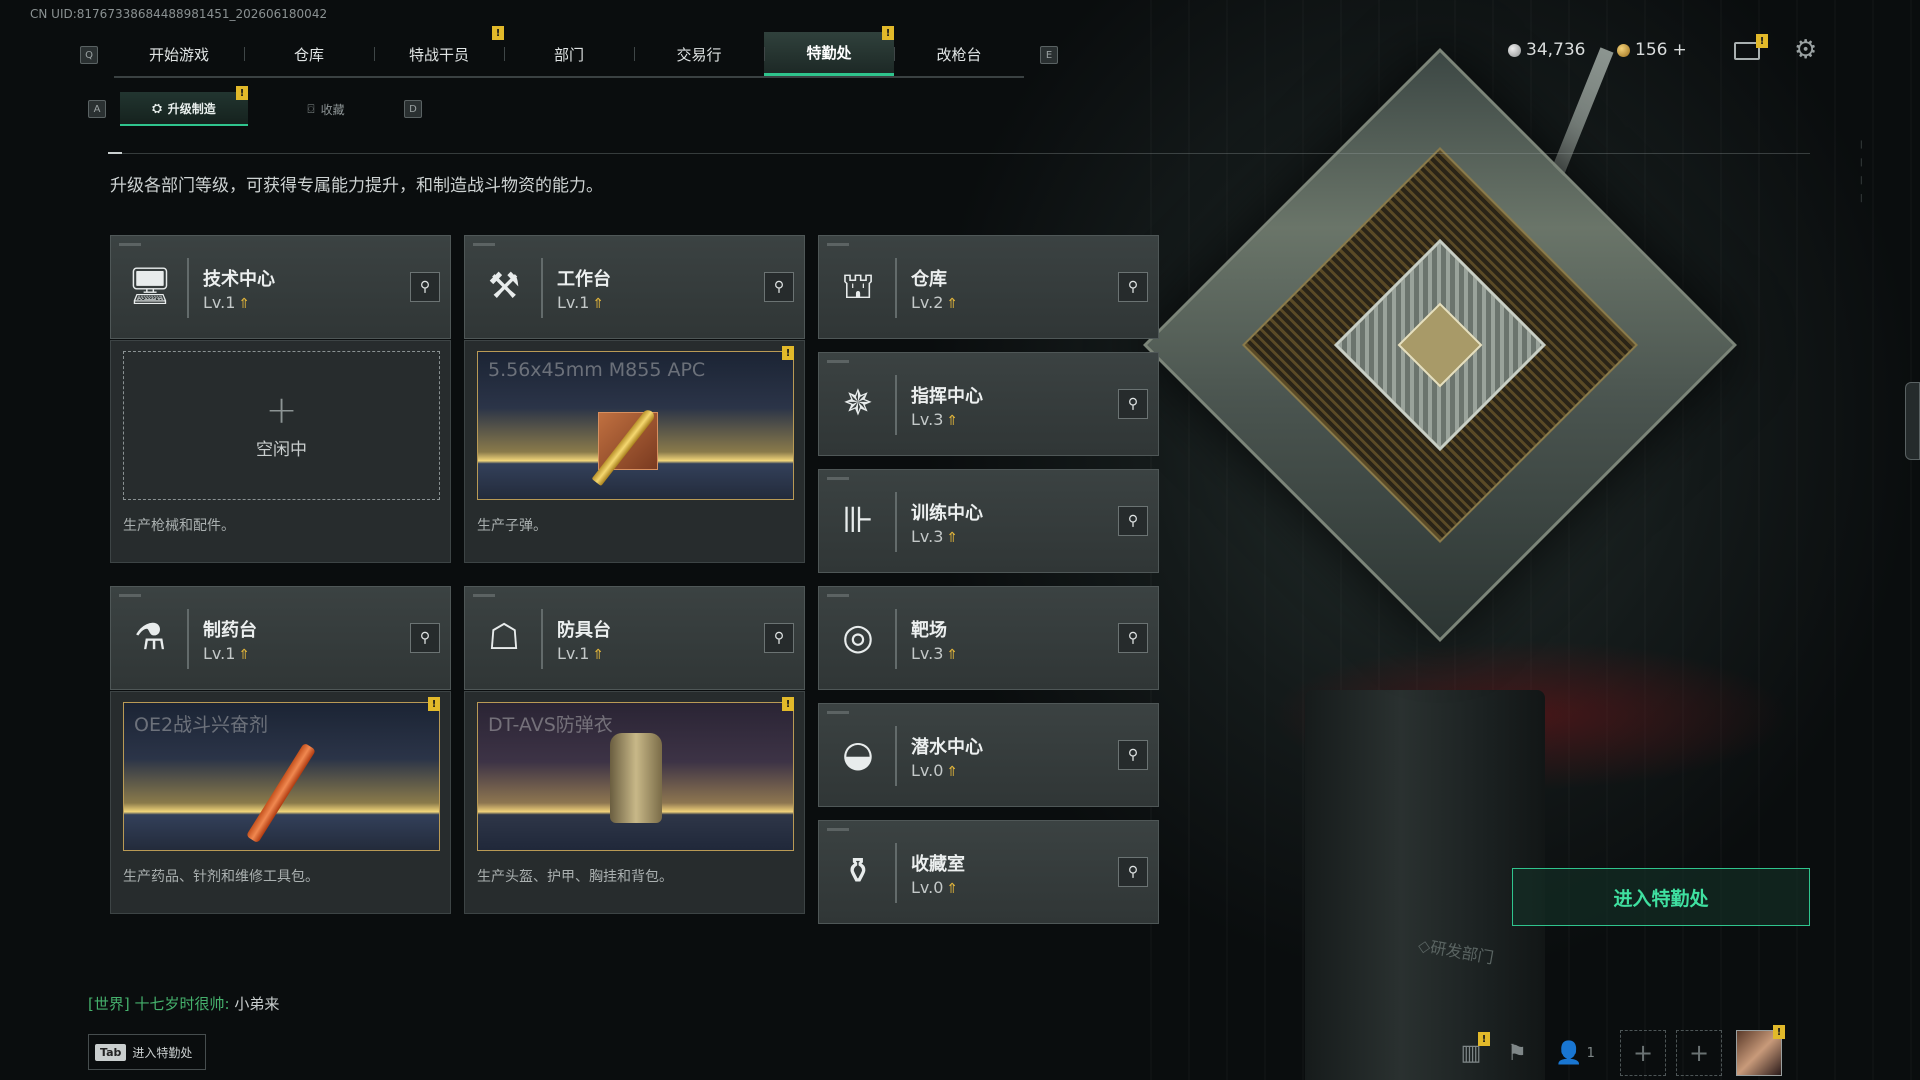  I want to click on dept-name: 防具台, so click(584, 630).